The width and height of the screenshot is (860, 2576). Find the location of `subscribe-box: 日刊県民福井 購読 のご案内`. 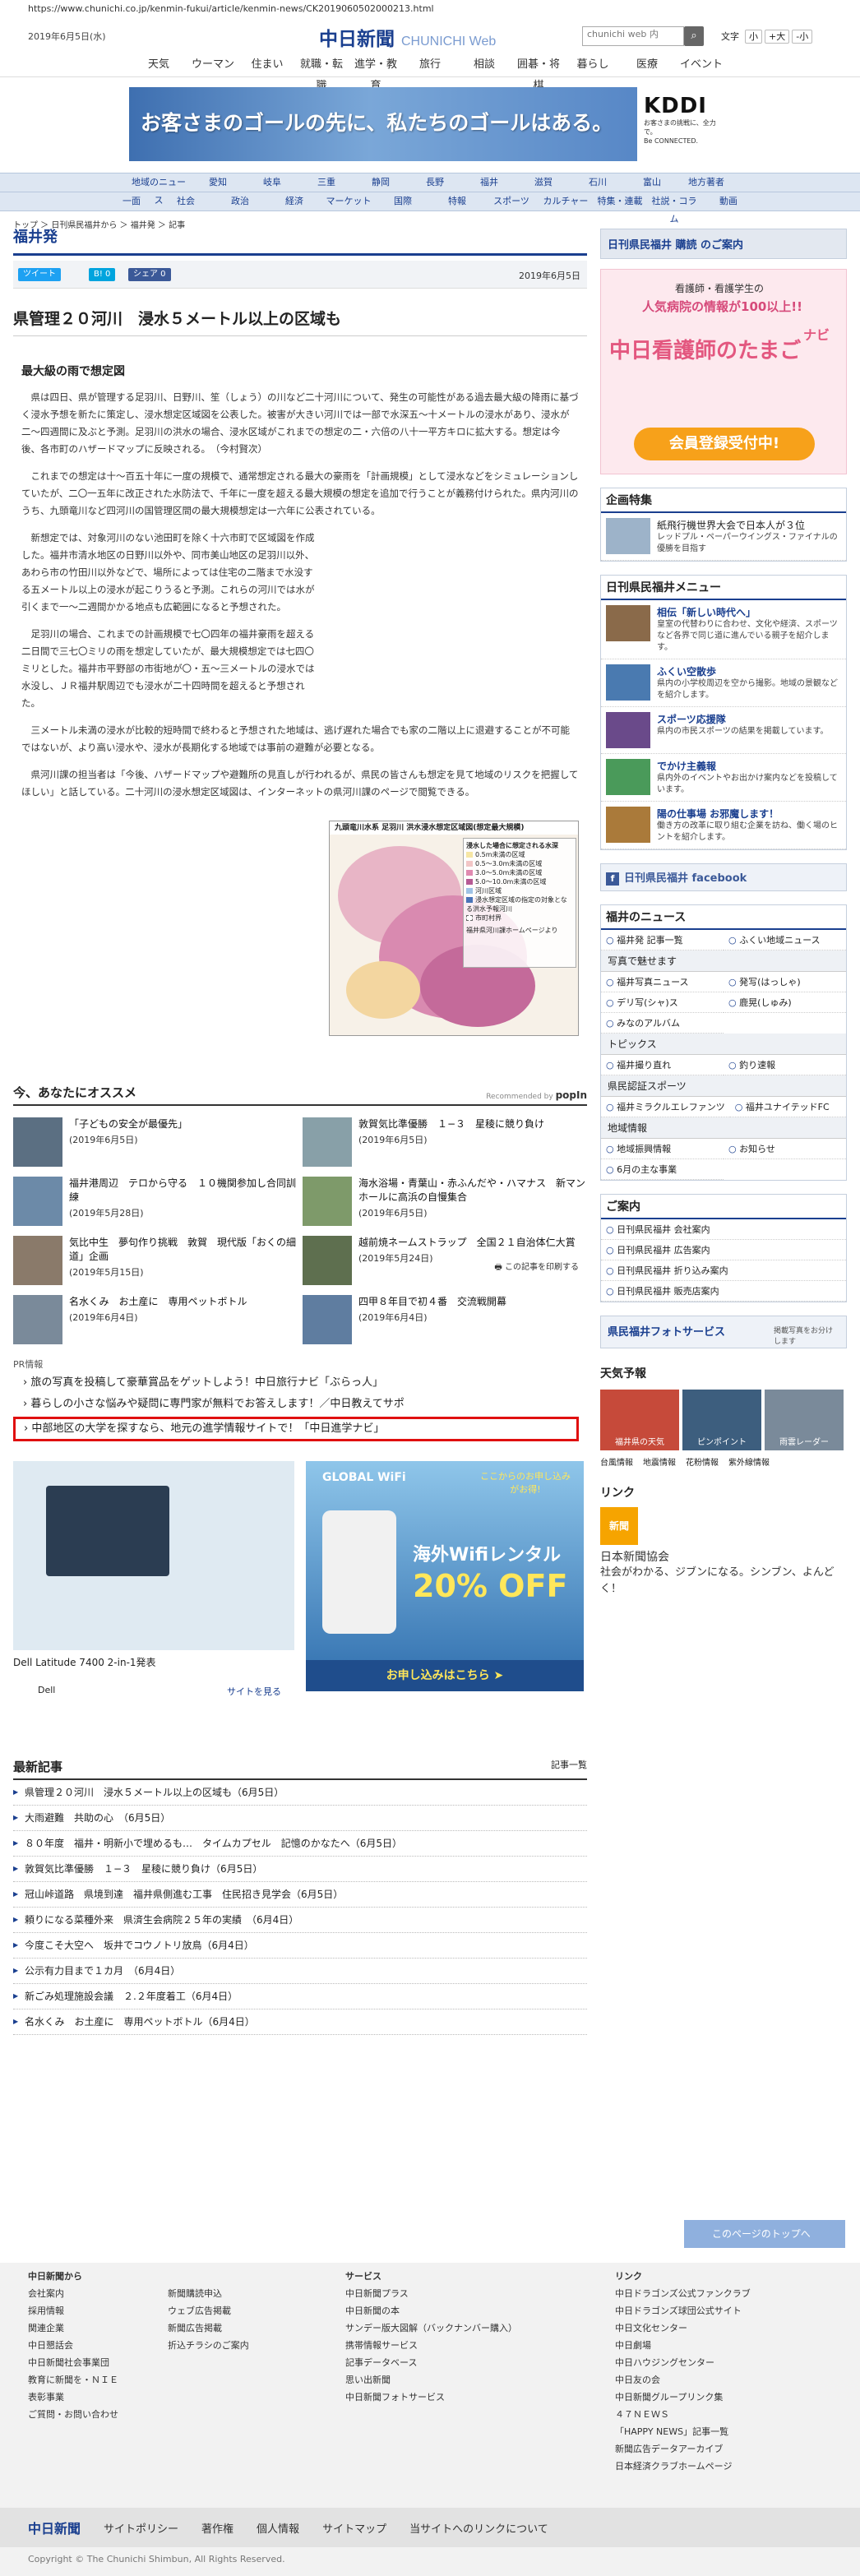

subscribe-box: 日刊県民福井 購読 のご案内 is located at coordinates (724, 244).